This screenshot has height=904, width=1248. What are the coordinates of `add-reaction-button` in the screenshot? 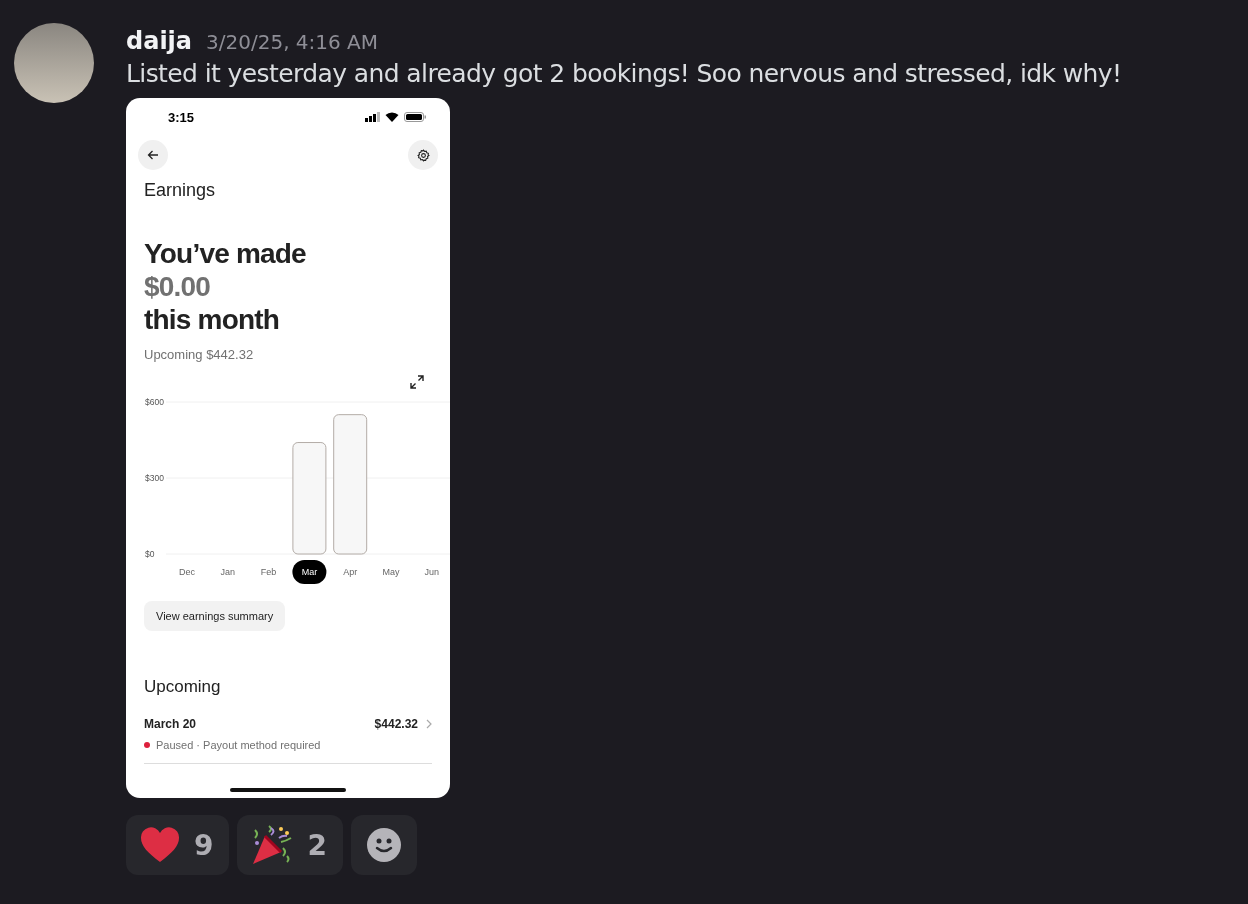 It's located at (383, 845).